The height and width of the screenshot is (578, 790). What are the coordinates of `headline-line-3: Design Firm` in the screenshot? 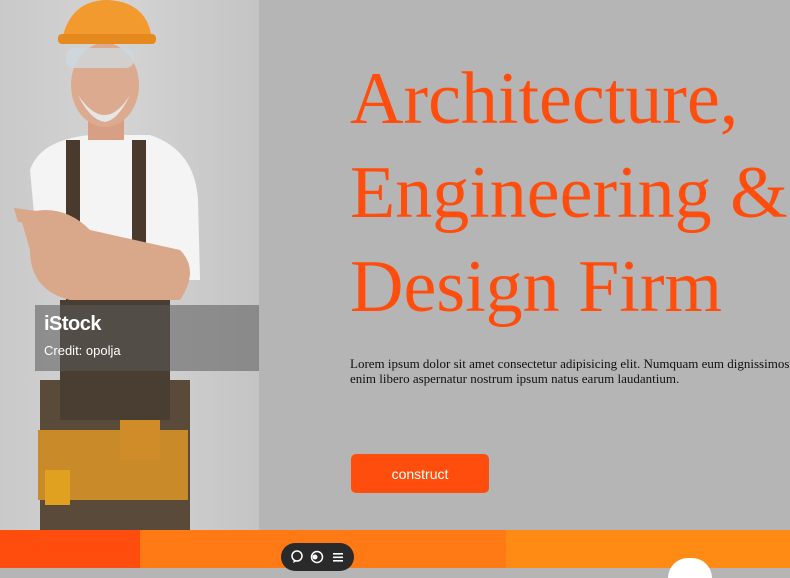 It's located at (536, 287).